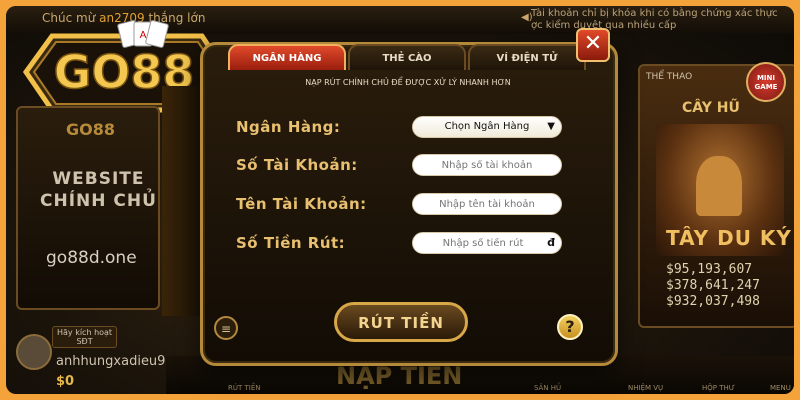 This screenshot has height=400, width=800. Describe the element at coordinates (551, 126) in the screenshot. I see `chevron-down-icon: ▼` at that location.